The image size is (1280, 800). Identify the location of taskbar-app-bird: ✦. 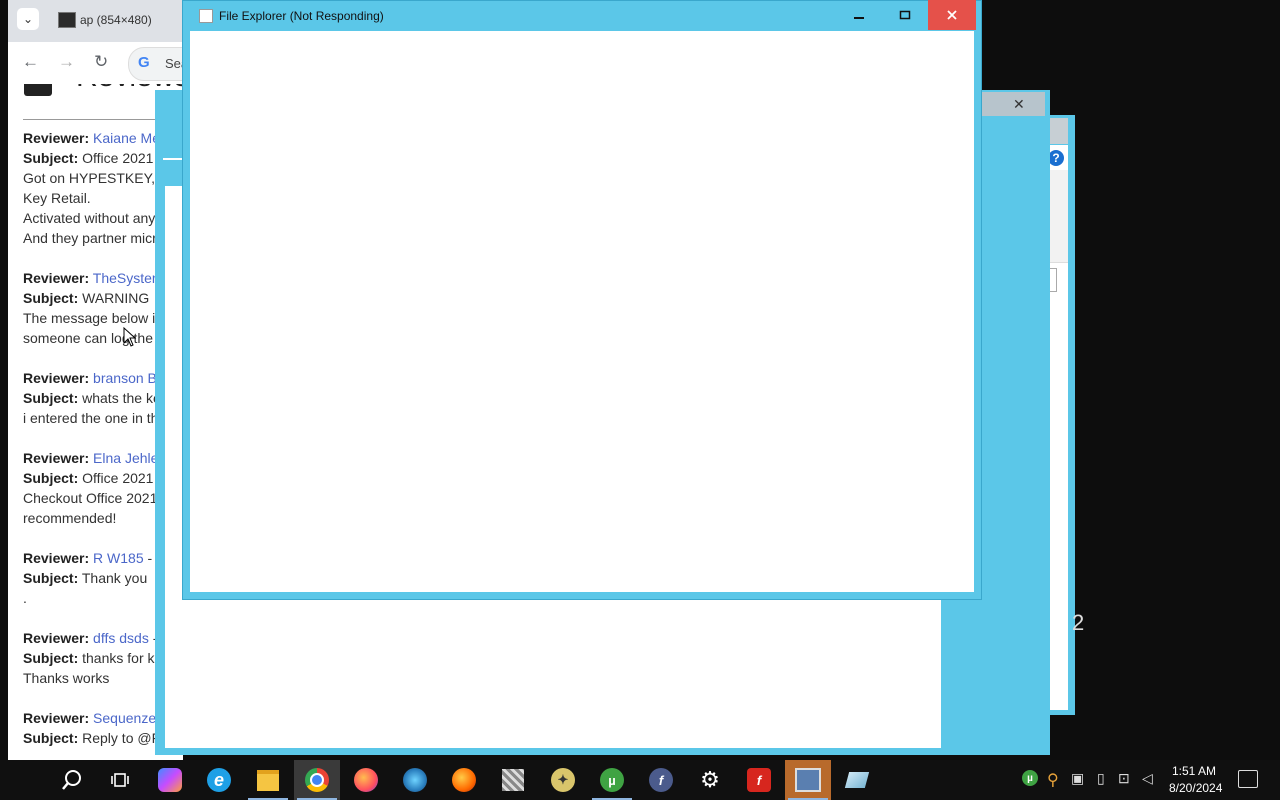
(563, 780).